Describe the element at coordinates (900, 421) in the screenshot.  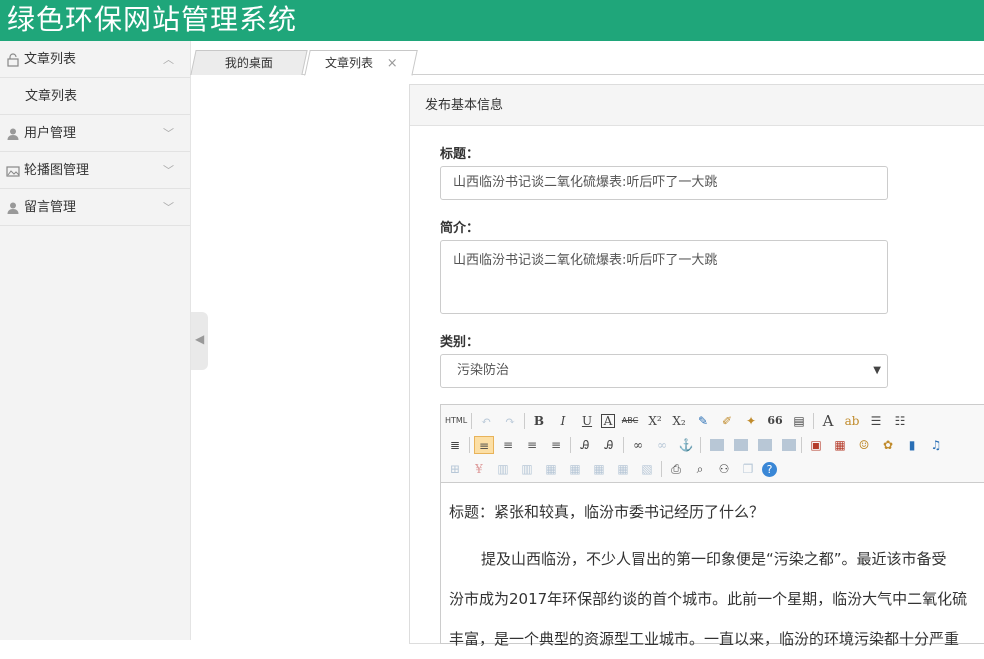
I see `unordered-list-icon: ☷` at that location.